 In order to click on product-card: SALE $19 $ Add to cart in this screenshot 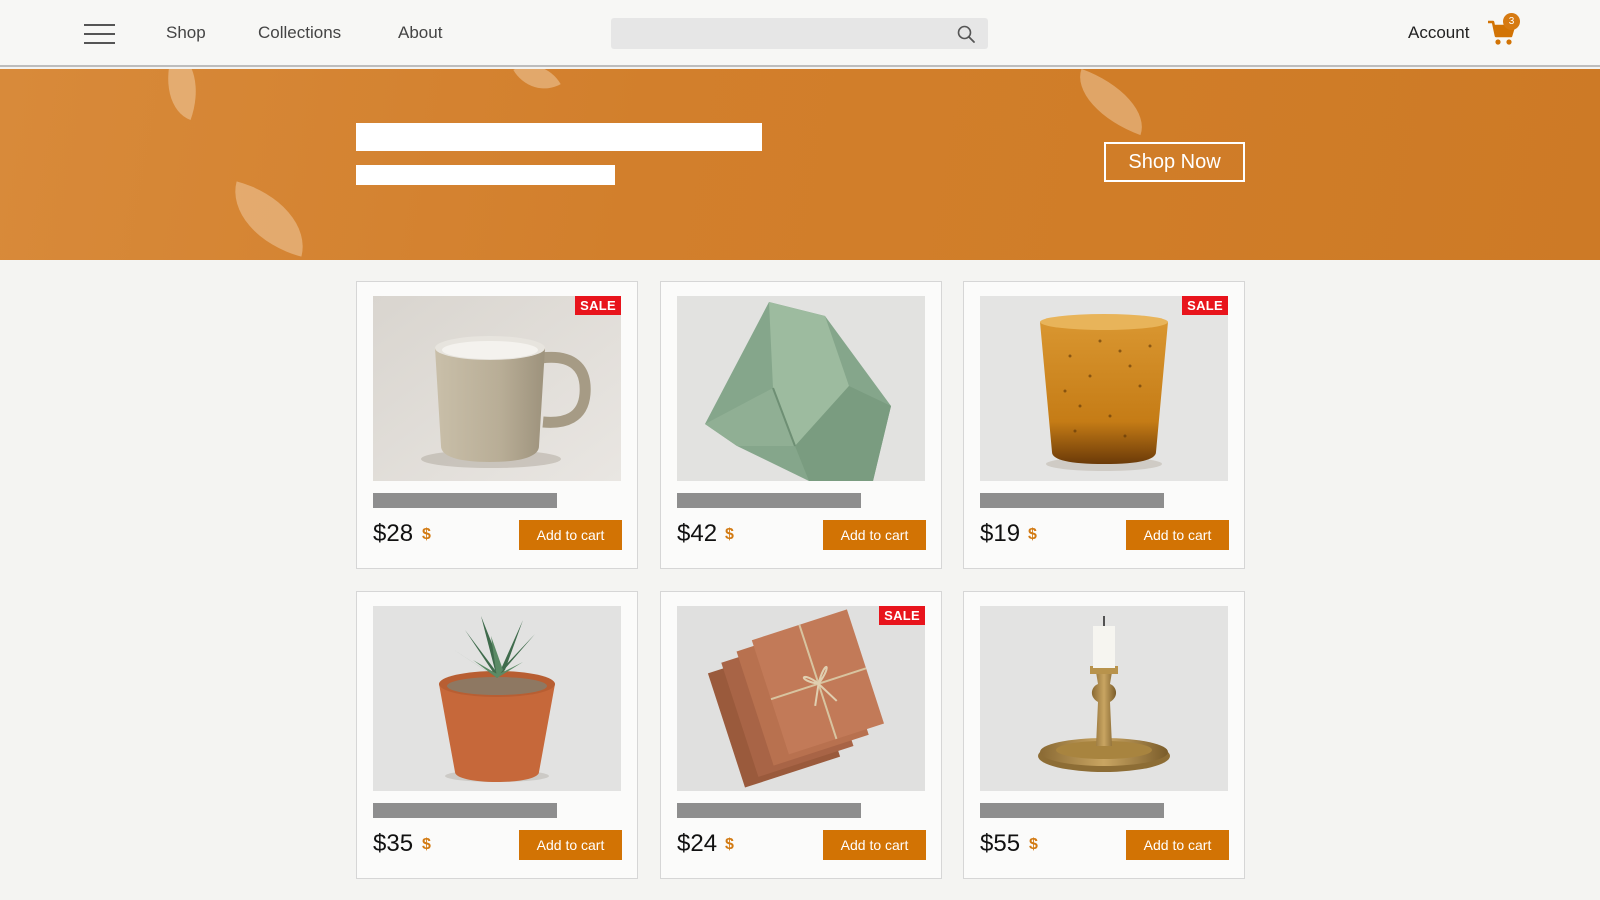, I will do `click(1104, 425)`.